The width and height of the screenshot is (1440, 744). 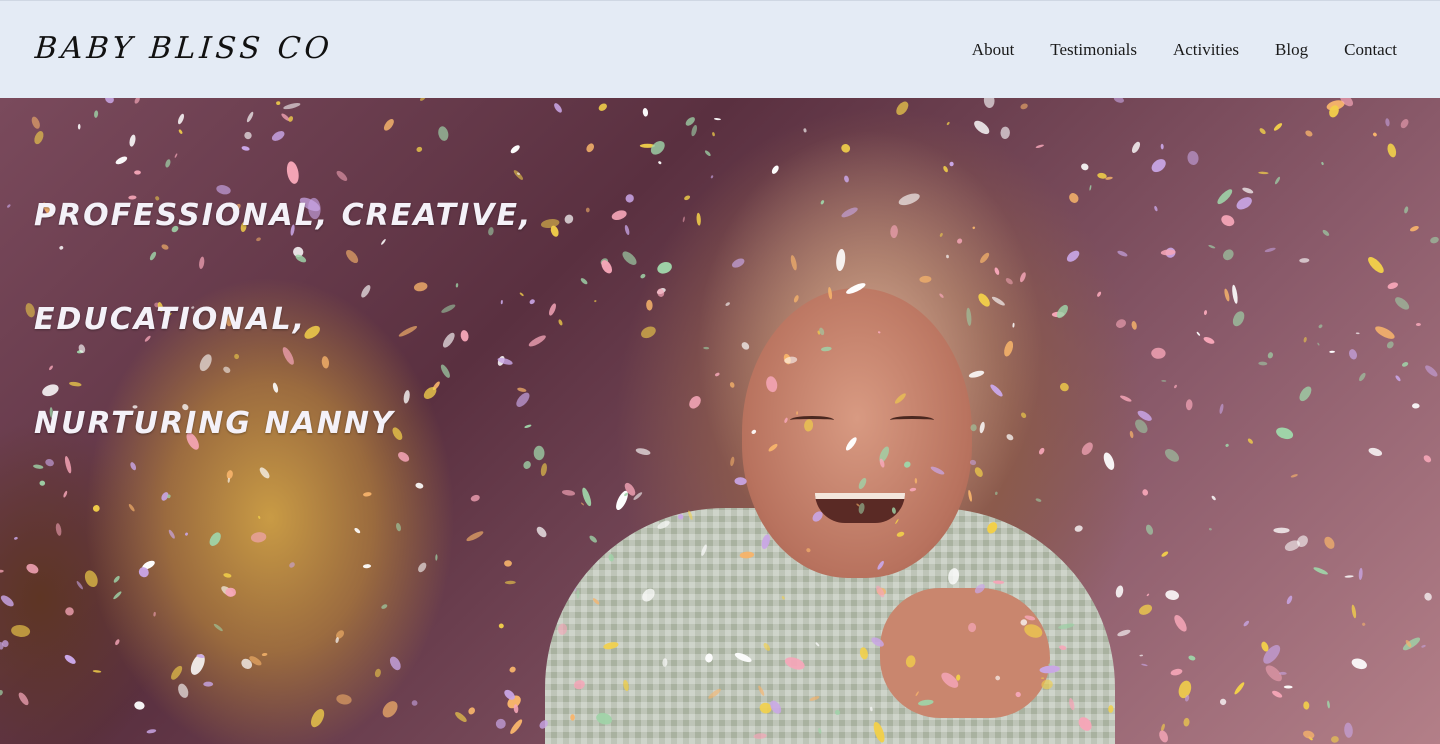 What do you see at coordinates (1291, 50) in the screenshot?
I see `nav-link-blog: Blog` at bounding box center [1291, 50].